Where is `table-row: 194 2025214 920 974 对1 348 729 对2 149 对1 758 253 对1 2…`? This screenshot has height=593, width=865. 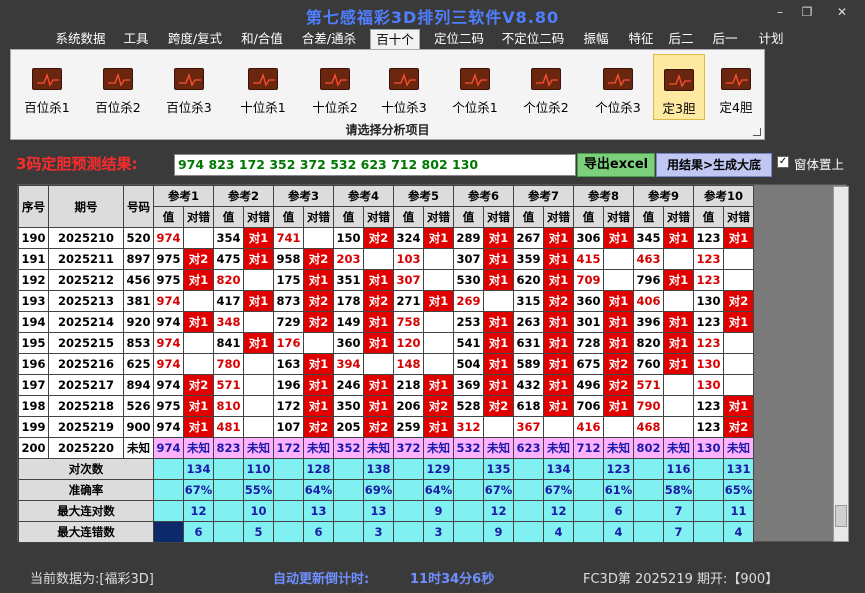
table-row: 194 2025214 920 974 对1 348 729 对2 149 对1 758 253 对1 2… is located at coordinates (386, 322).